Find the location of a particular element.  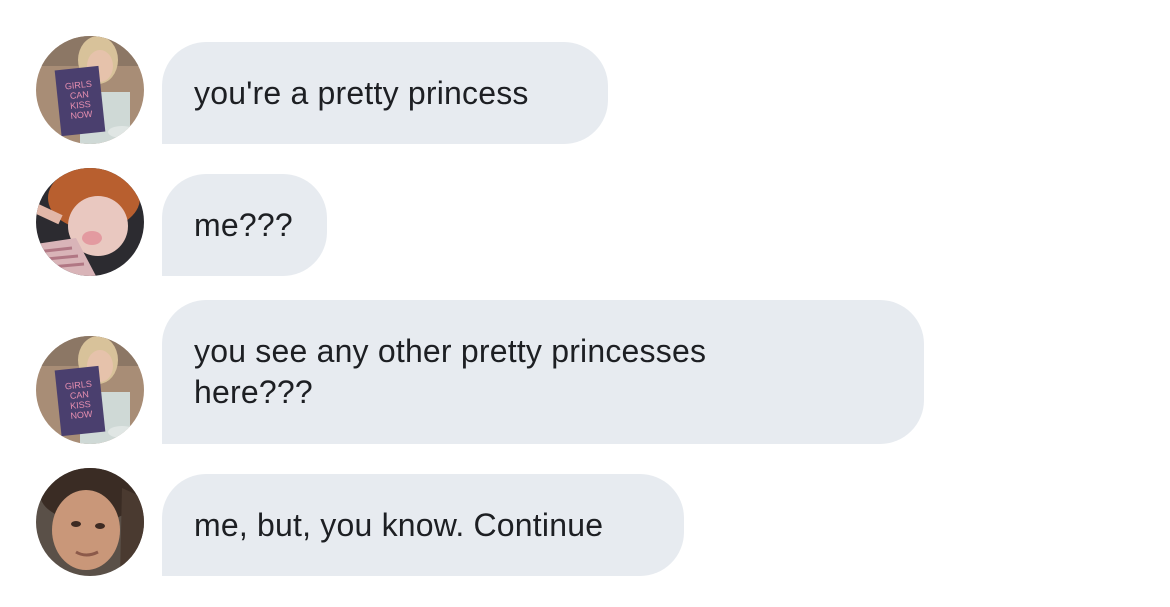

young-man-image is located at coordinates (90, 522).